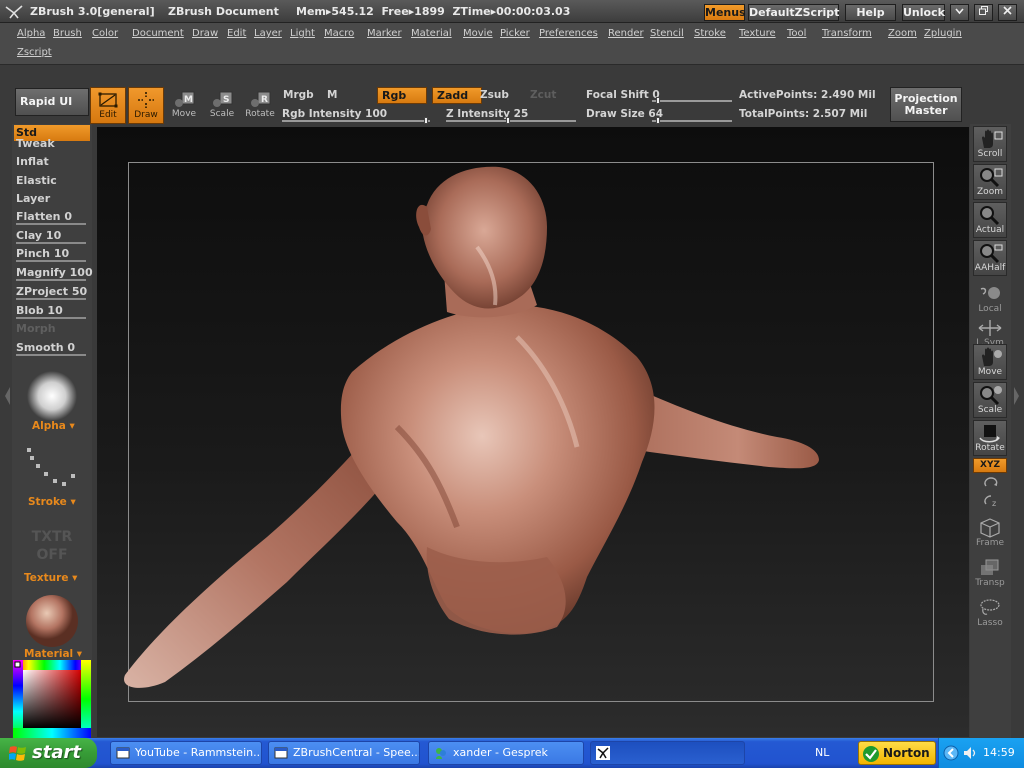  Describe the element at coordinates (52, 699) in the screenshot. I see `color-picker` at that location.